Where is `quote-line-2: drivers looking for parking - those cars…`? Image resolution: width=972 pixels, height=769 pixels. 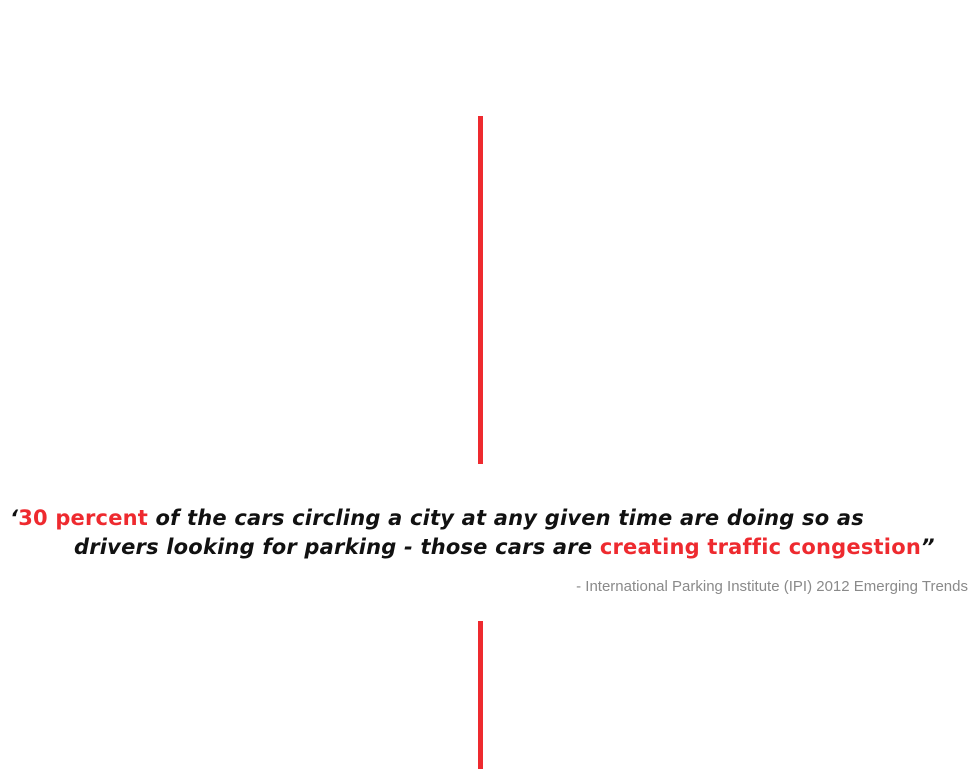 quote-line-2: drivers looking for parking - those cars… is located at coordinates (488, 547).